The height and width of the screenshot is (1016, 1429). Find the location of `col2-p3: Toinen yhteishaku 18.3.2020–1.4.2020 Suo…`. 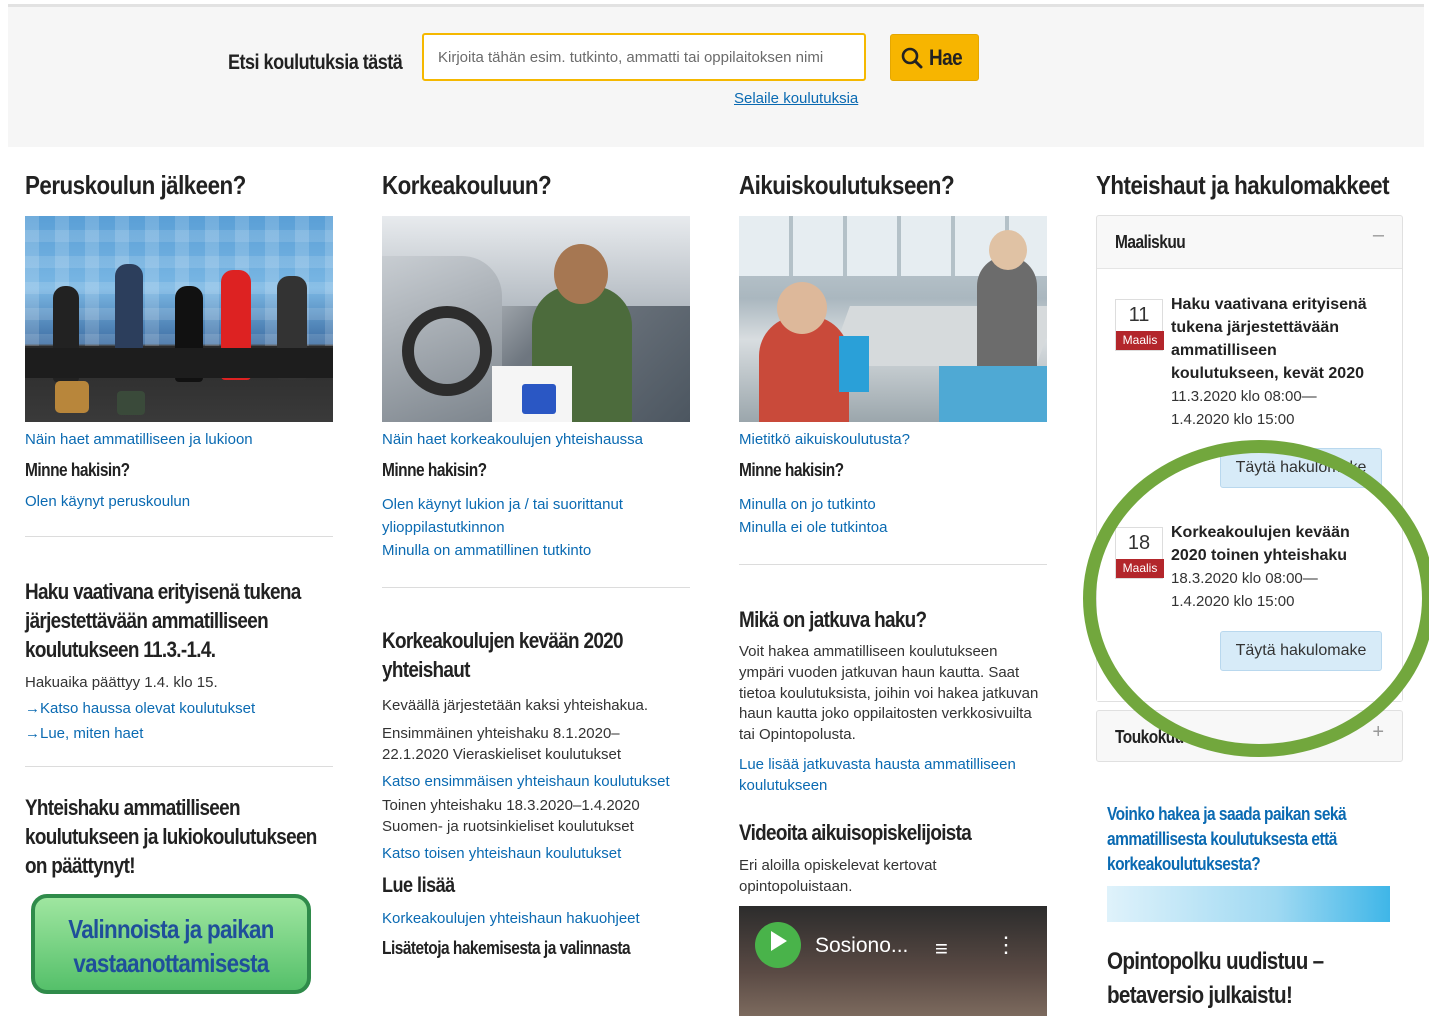

col2-p3: Toinen yhteishaku 18.3.2020–1.4.2020 Suo… is located at coordinates (511, 816).